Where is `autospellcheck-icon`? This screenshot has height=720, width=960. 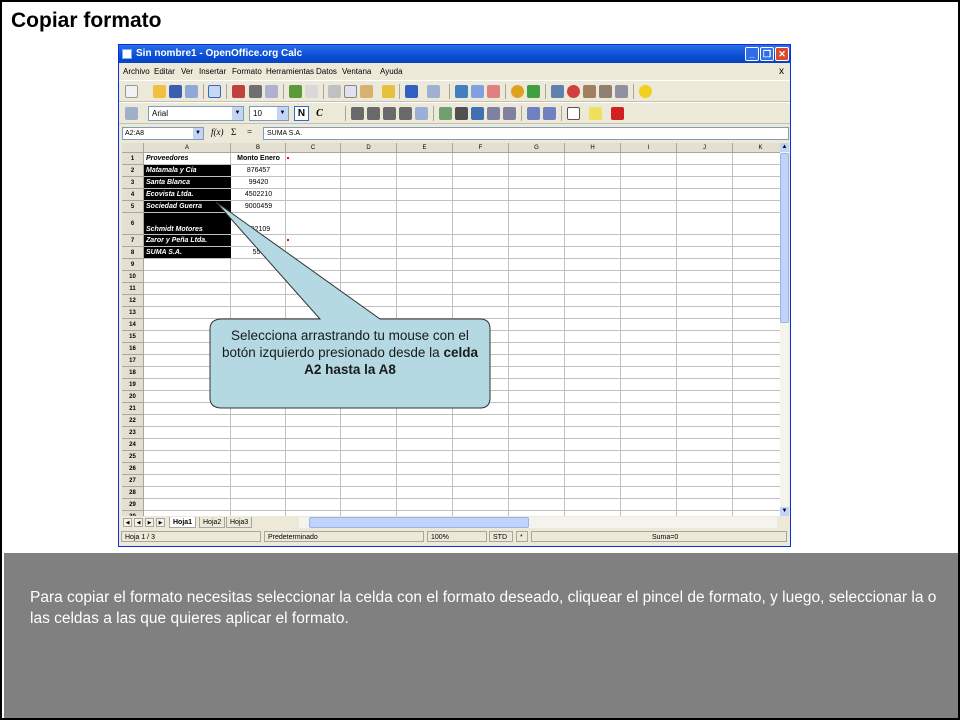 autospellcheck-icon is located at coordinates (311, 91).